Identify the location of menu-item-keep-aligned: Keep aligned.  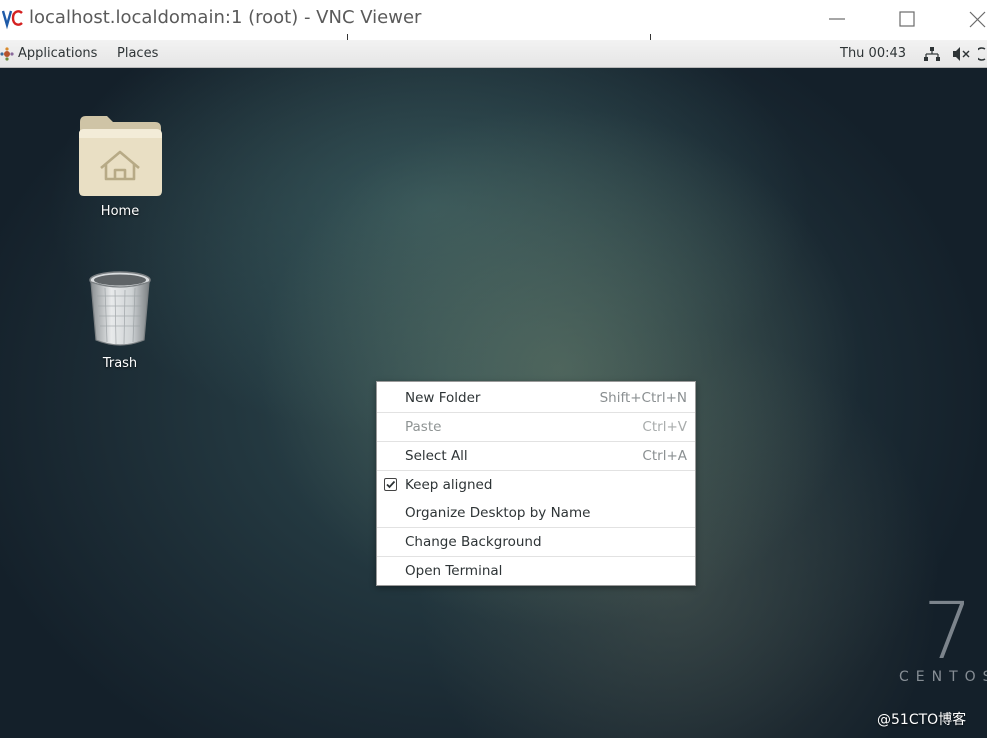
(536, 485).